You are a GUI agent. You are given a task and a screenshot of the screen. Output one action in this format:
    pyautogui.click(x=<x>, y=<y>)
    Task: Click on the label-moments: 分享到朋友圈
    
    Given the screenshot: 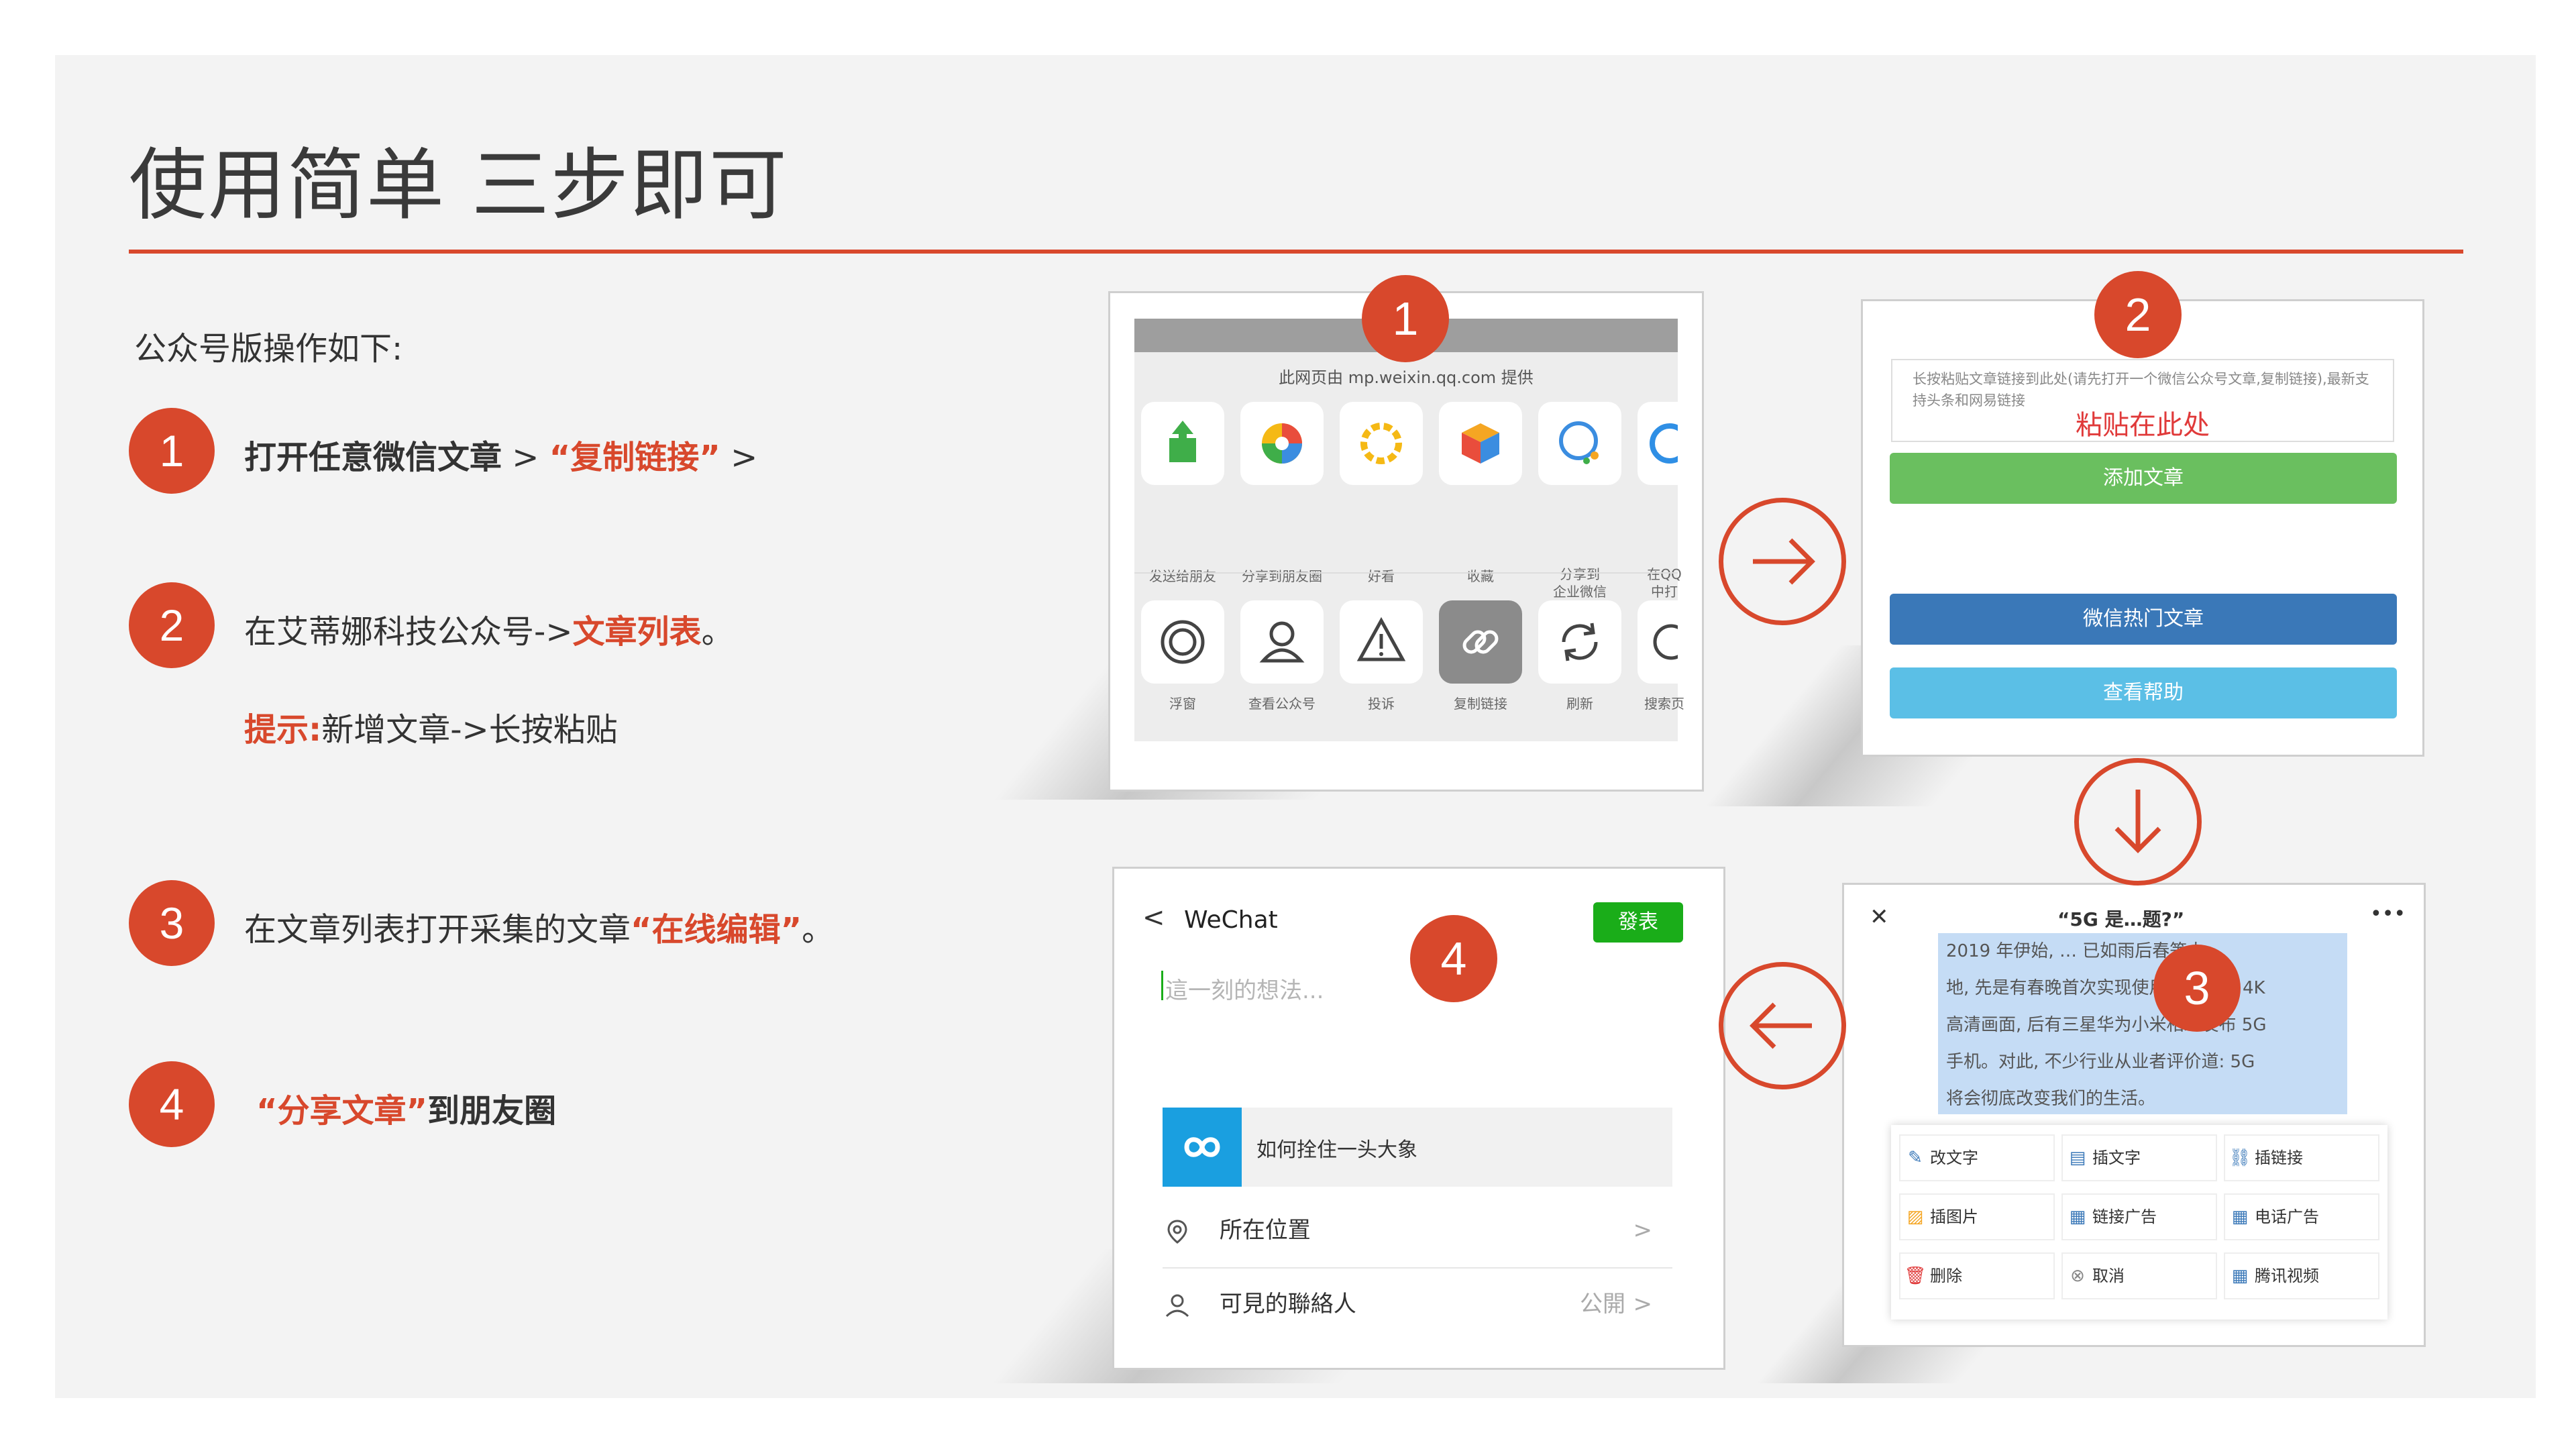 What is the action you would take?
    pyautogui.click(x=1282, y=576)
    